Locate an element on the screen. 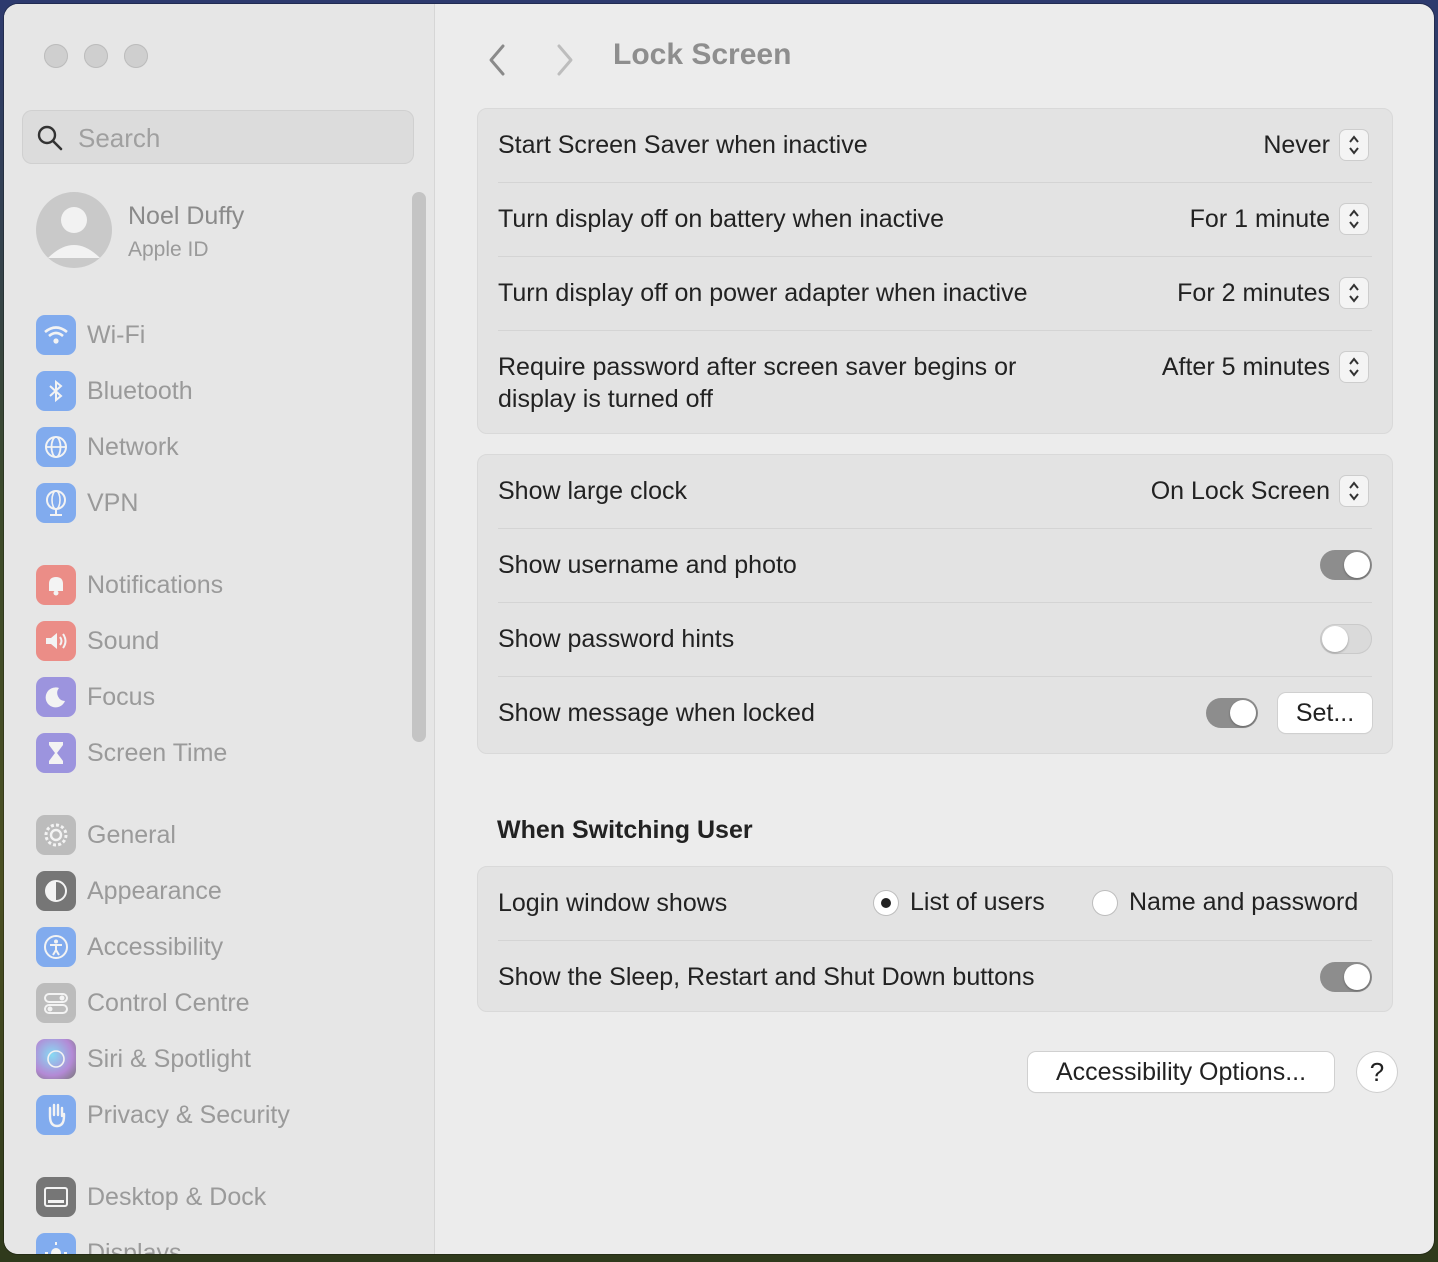 The width and height of the screenshot is (1438, 1262). gear-icon is located at coordinates (56, 835).